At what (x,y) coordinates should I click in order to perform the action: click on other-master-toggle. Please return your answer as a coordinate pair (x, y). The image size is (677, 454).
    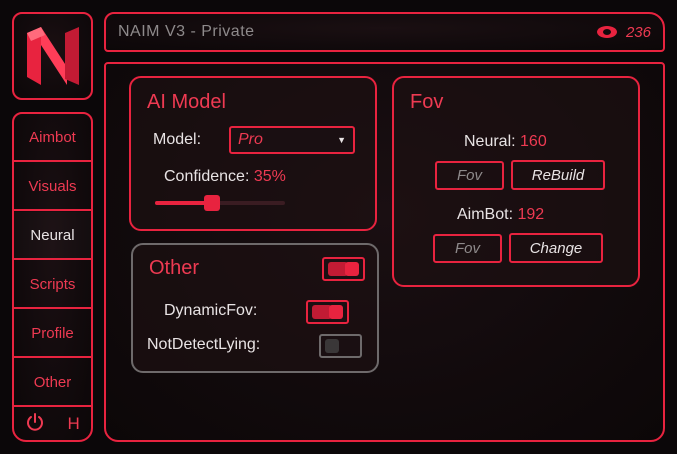
    Looking at the image, I should click on (343, 269).